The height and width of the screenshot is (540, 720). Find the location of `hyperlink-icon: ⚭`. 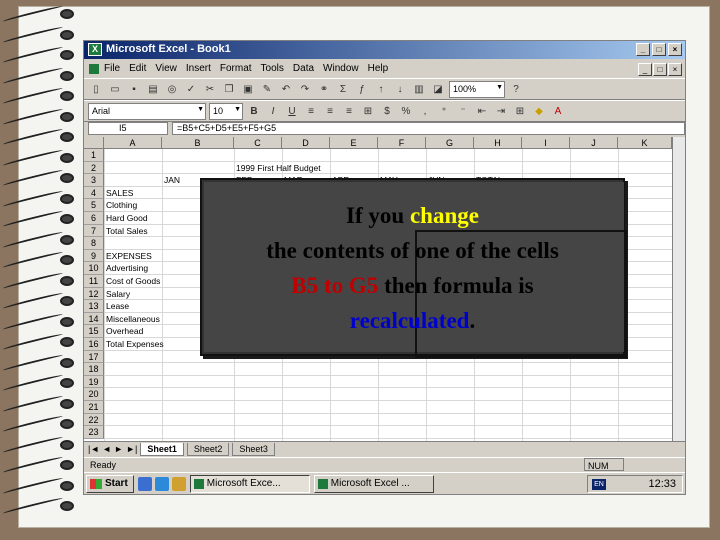

hyperlink-icon: ⚭ is located at coordinates (324, 89).